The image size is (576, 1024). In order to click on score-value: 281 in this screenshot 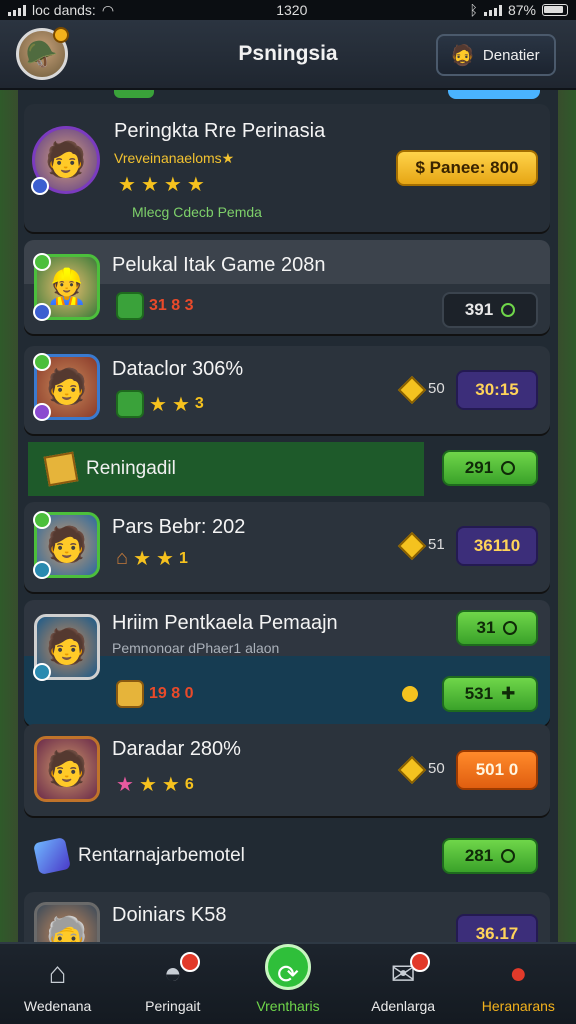, I will do `click(479, 855)`.